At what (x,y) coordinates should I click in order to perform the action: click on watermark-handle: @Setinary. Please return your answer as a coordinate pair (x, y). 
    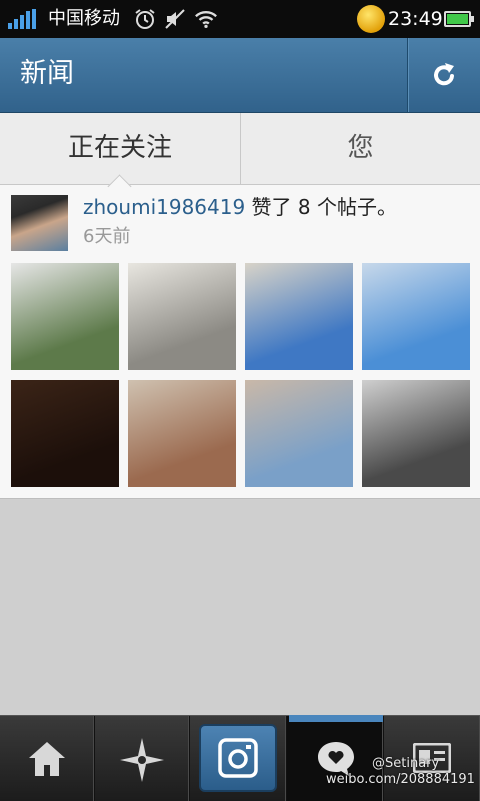
    Looking at the image, I should click on (406, 763).